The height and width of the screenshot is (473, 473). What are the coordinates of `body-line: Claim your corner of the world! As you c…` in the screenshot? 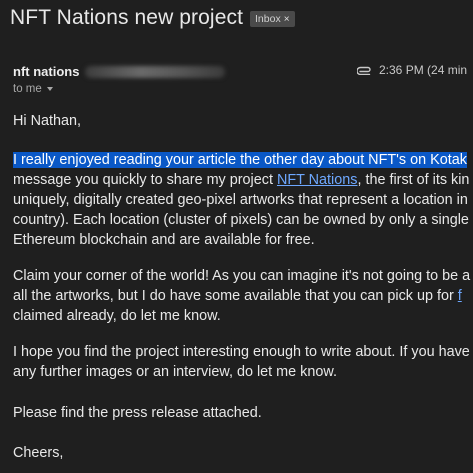 It's located at (242, 276).